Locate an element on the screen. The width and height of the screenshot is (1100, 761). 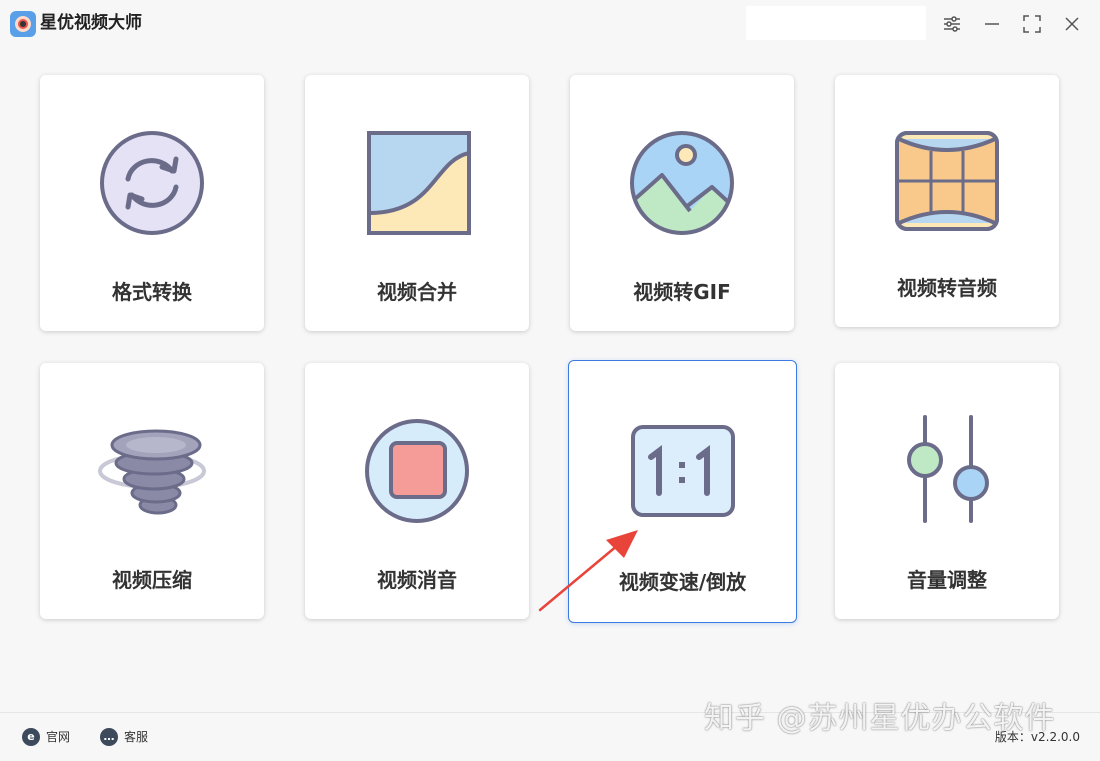
title-search-input is located at coordinates (836, 23).